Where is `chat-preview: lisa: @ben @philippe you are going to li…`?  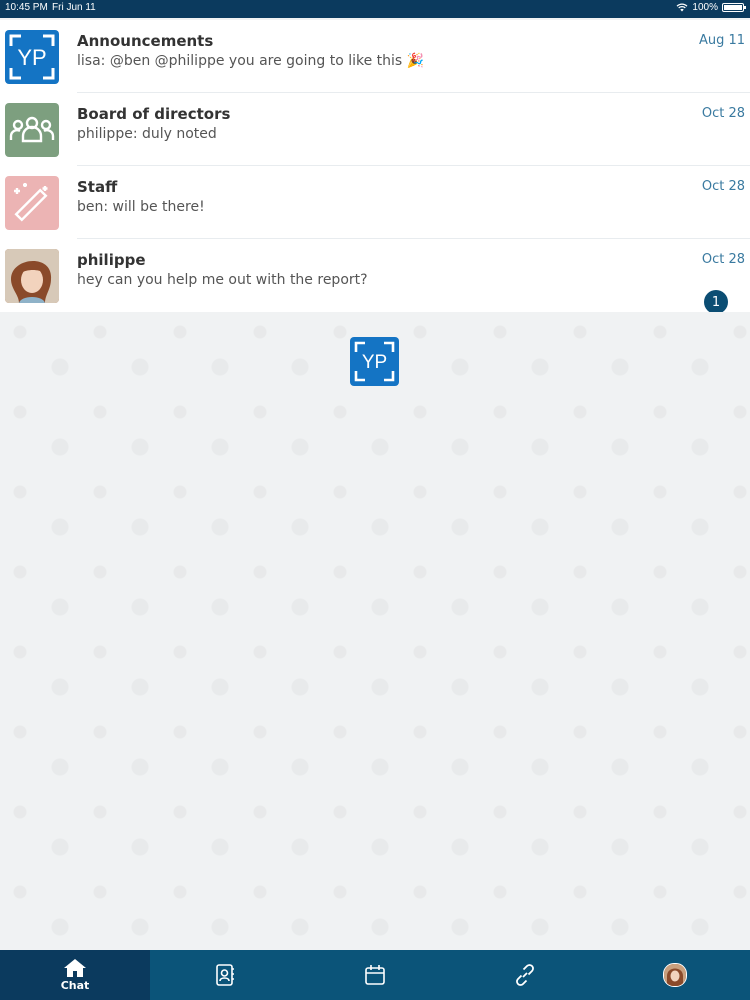
chat-preview: lisa: @ben @philippe you are going to li… is located at coordinates (251, 61).